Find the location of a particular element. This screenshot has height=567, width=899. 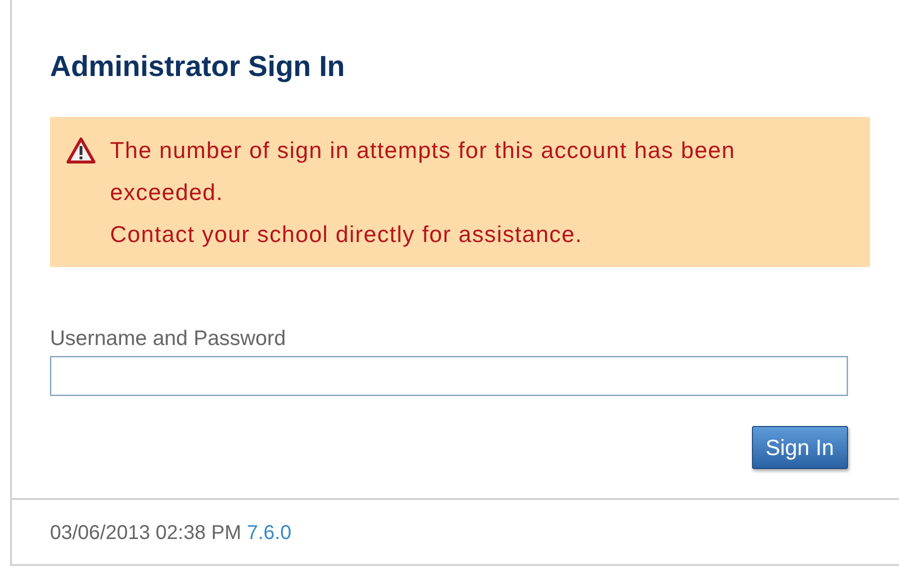

field-label: Username and Password is located at coordinates (168, 339).